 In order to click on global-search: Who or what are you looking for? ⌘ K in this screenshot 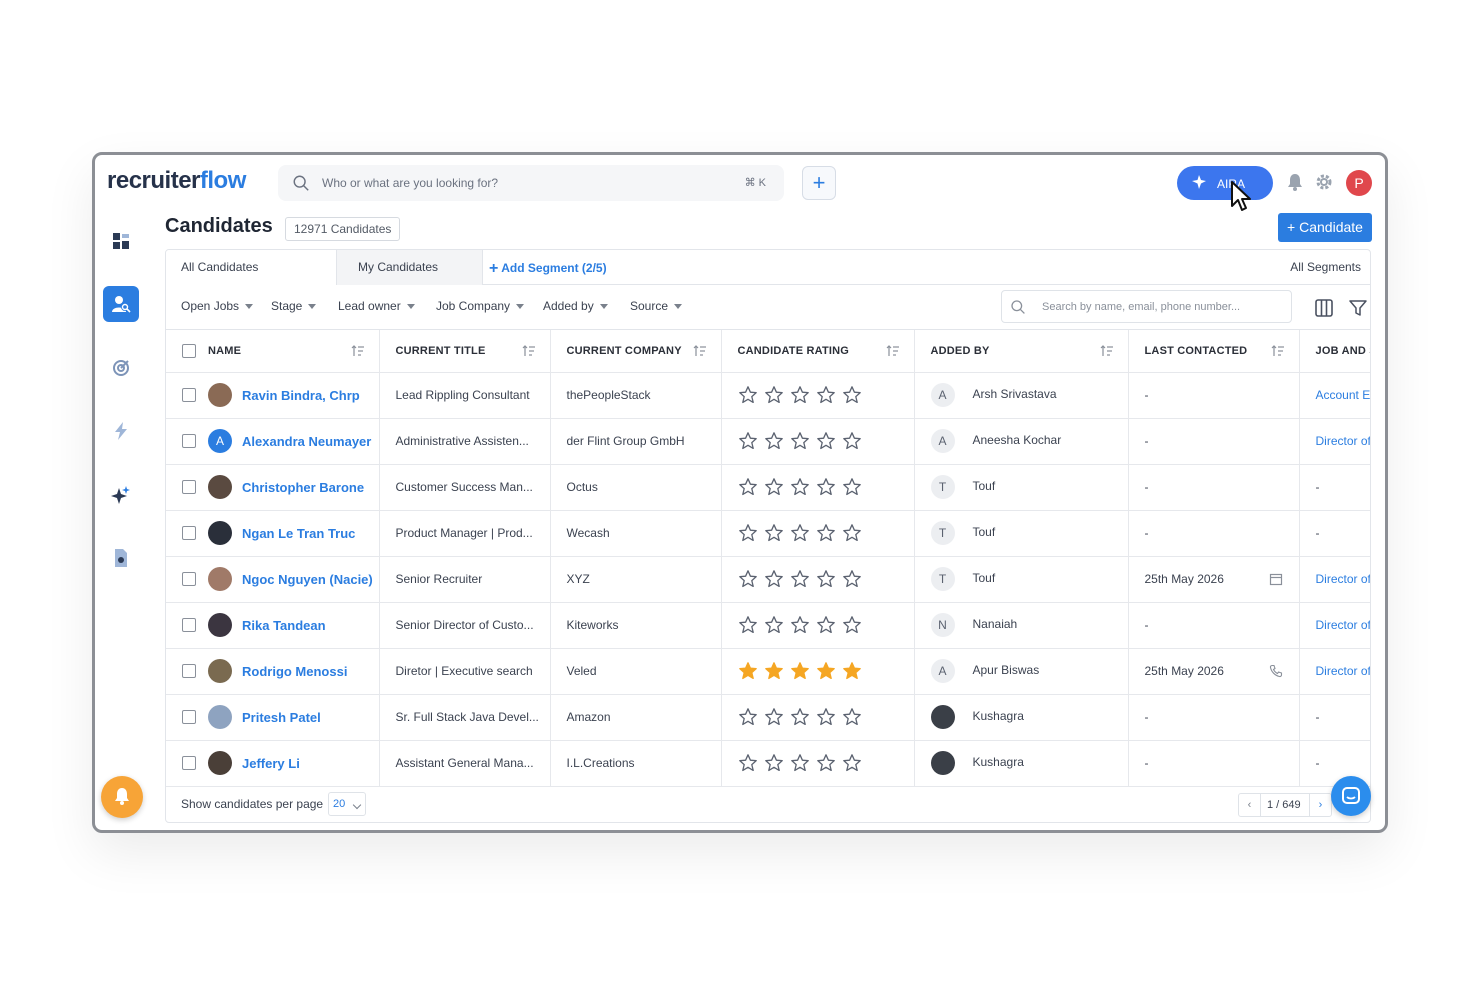, I will do `click(531, 183)`.